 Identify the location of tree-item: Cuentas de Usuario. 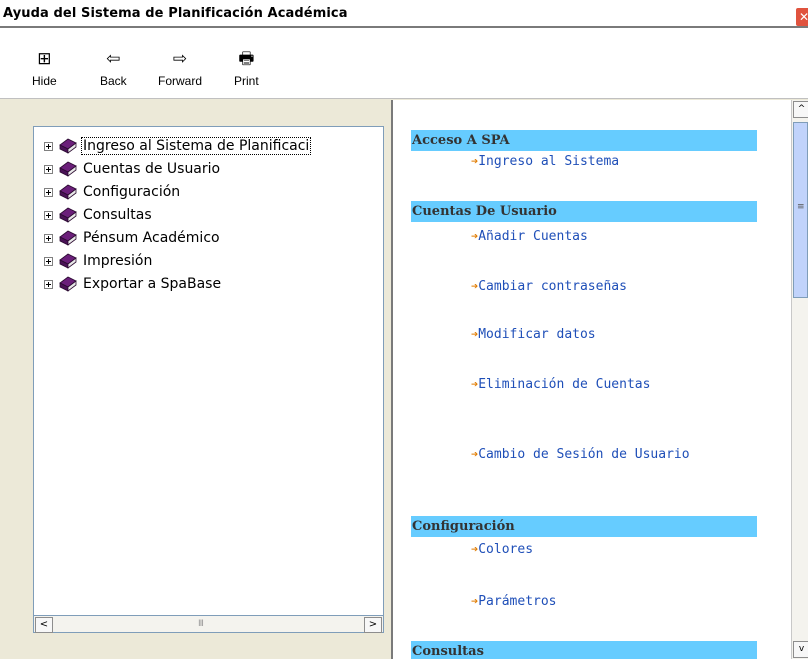
(132, 169).